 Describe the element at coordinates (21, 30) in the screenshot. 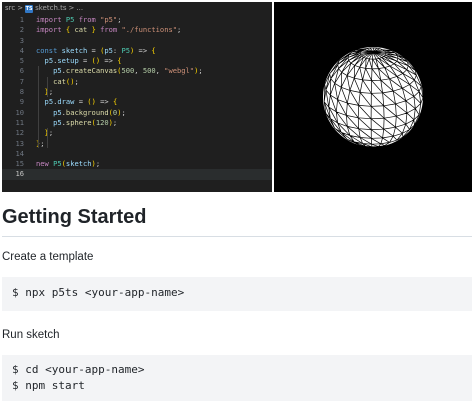

I see `line-number: 2` at that location.